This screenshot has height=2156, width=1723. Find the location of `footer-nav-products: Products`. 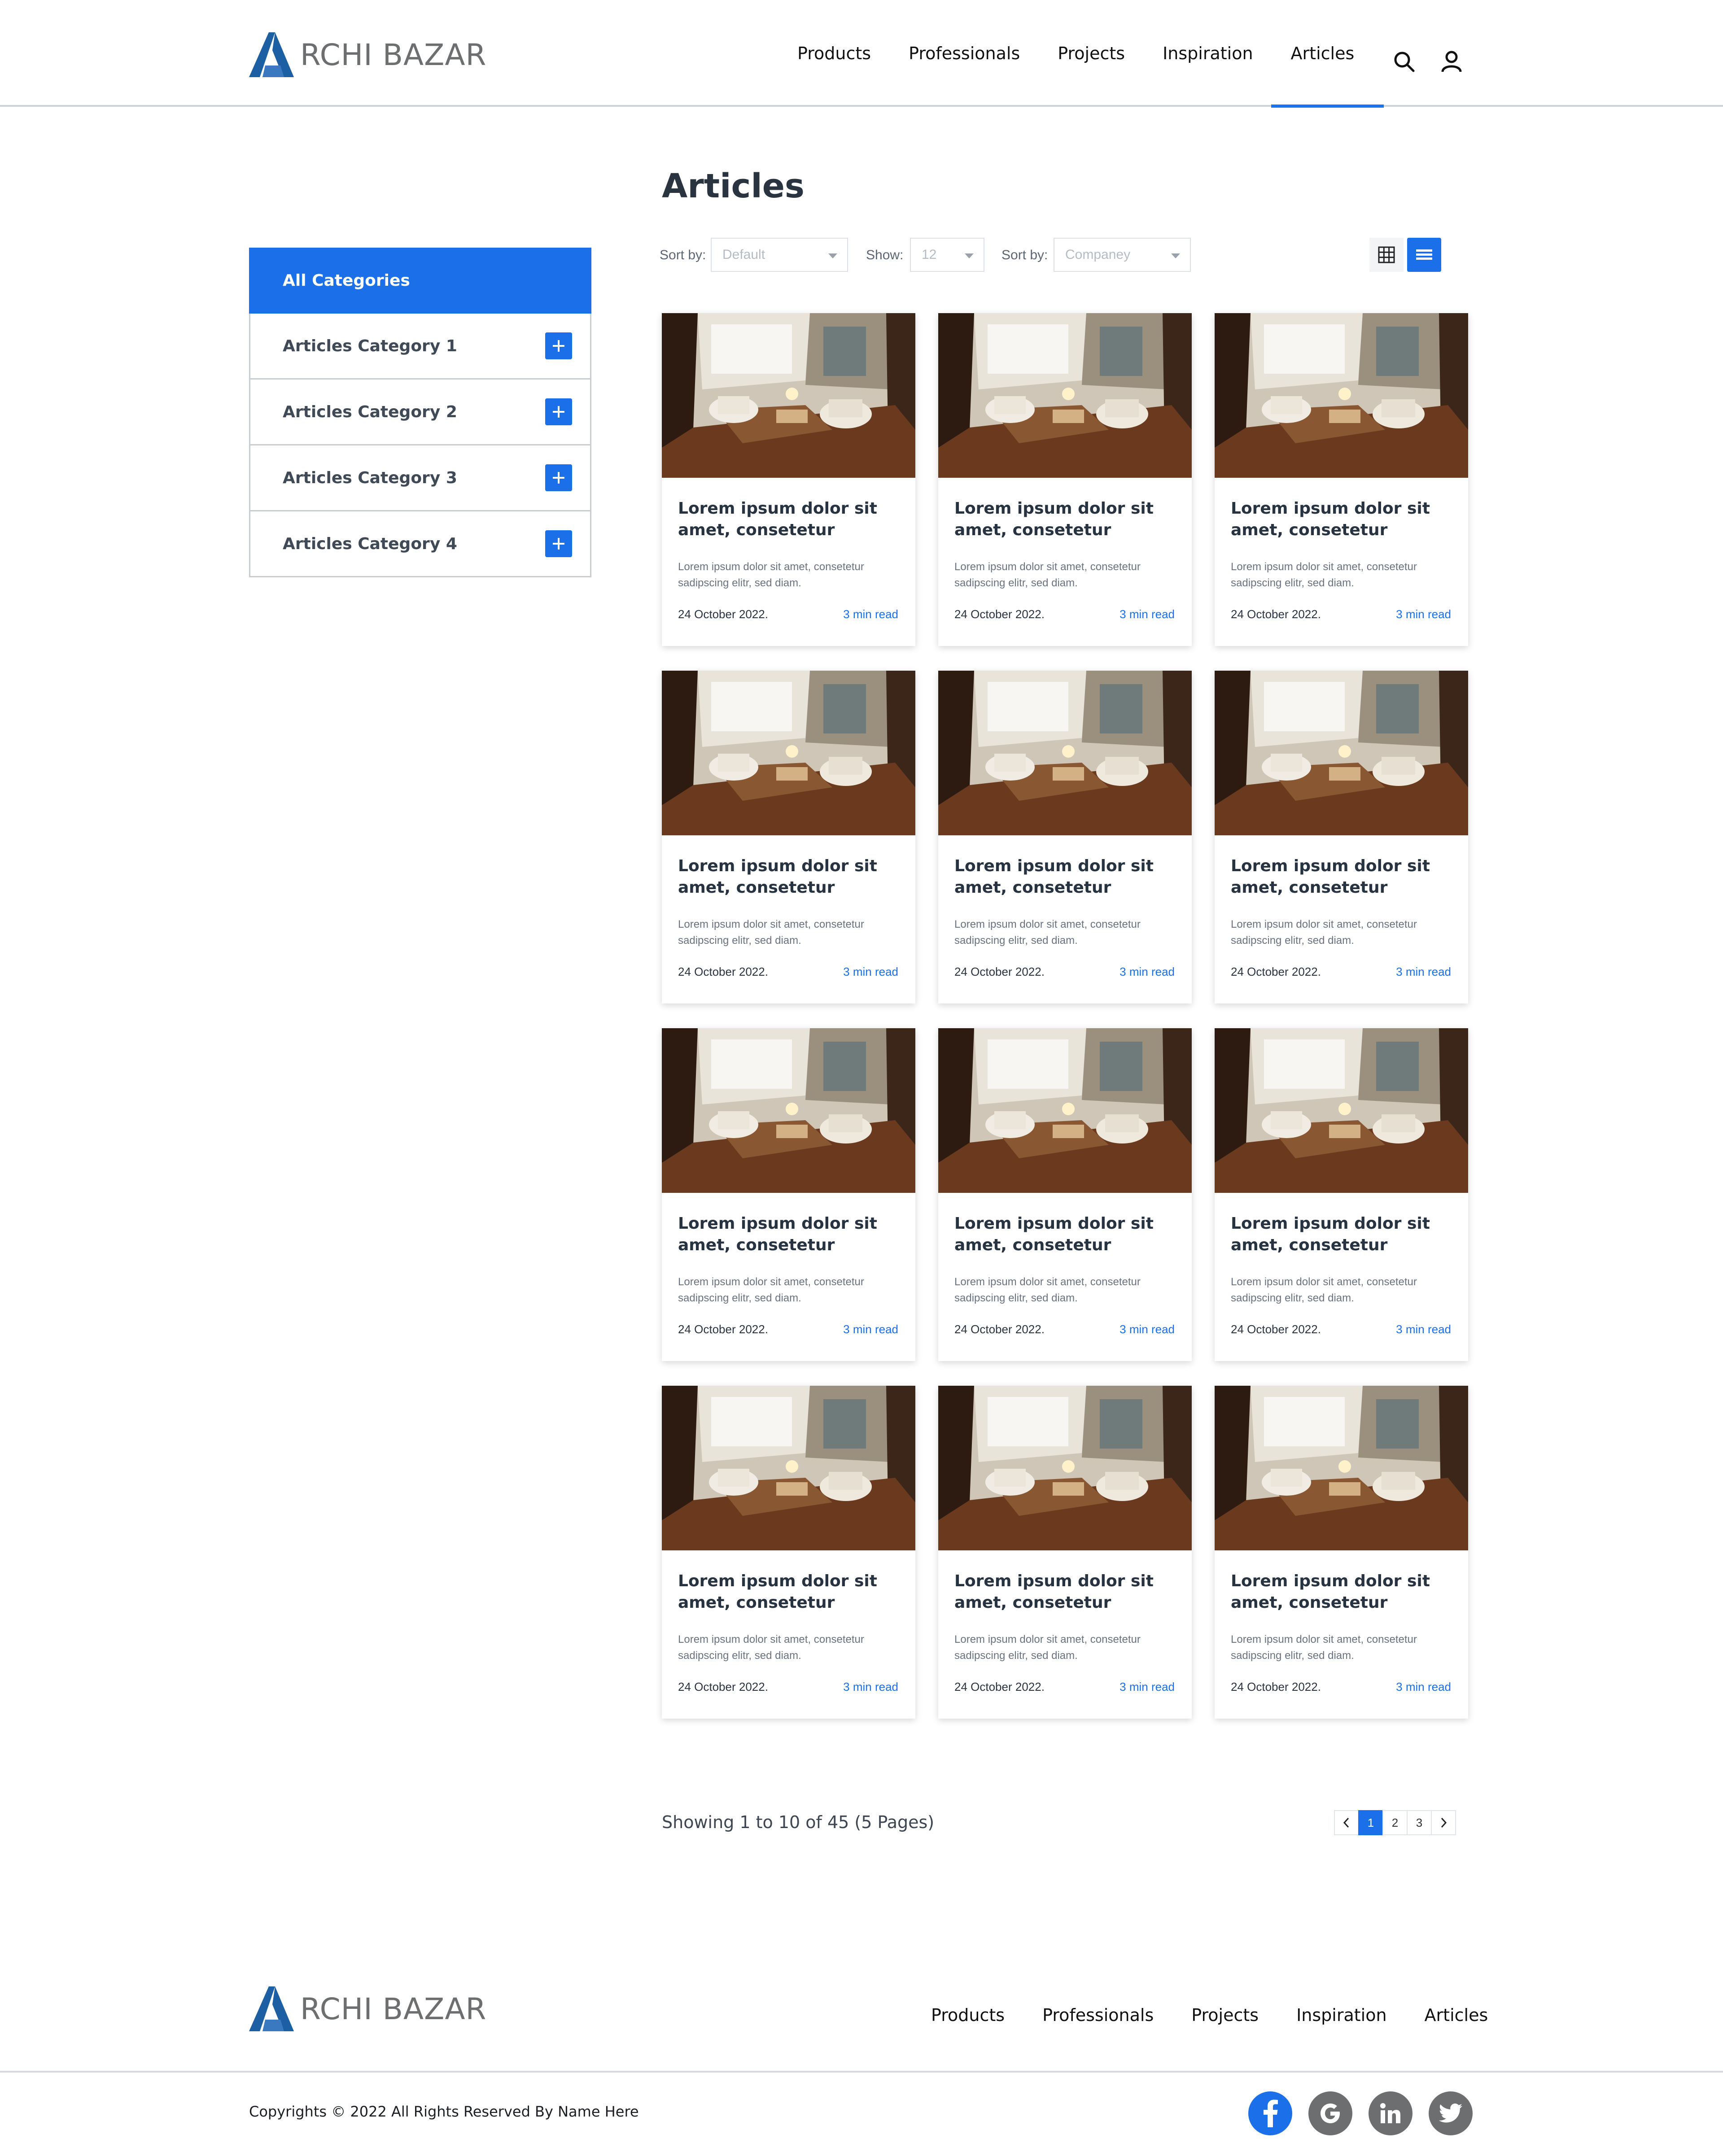

footer-nav-products: Products is located at coordinates (968, 2015).